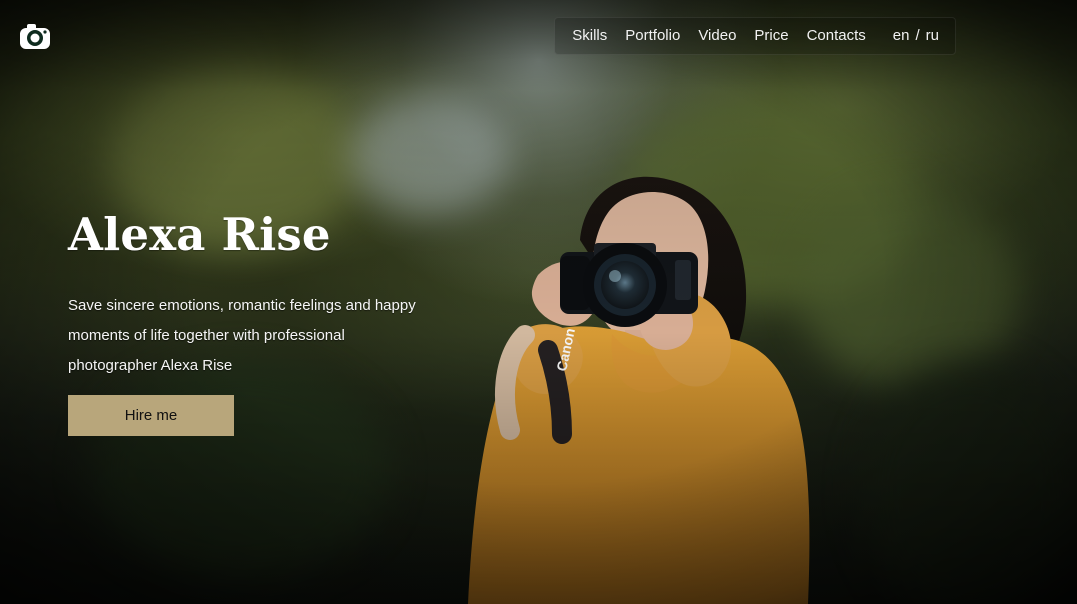 This screenshot has width=1077, height=604. I want to click on camera-lens-highlight, so click(615, 276).